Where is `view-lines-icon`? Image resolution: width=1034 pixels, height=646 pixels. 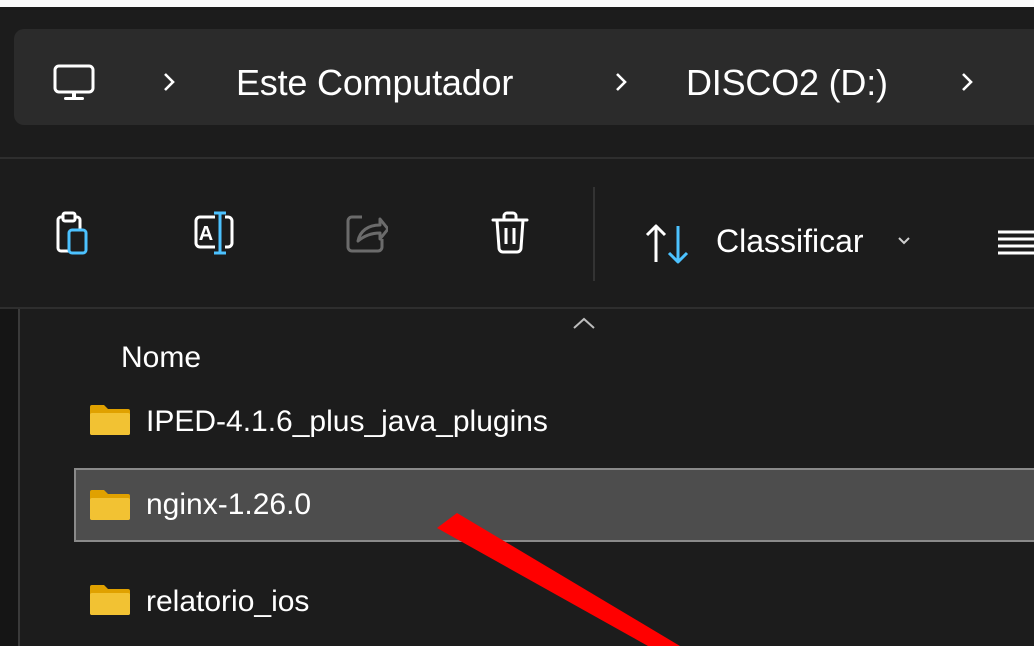
view-lines-icon is located at coordinates (1016, 243).